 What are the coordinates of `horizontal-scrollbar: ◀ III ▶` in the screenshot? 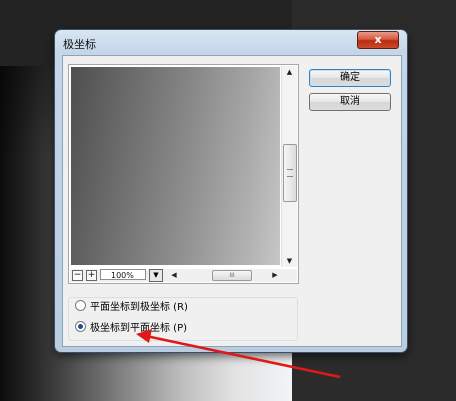 It's located at (224, 275).